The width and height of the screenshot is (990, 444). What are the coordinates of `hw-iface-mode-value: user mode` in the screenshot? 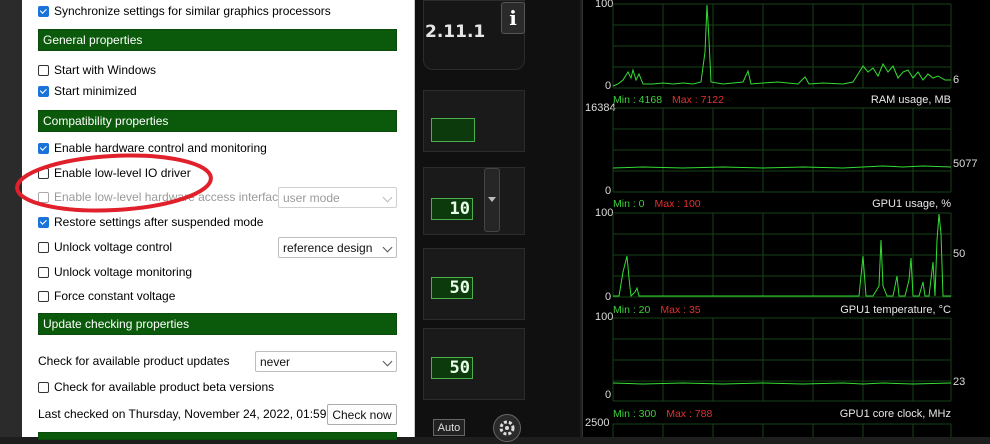 It's located at (311, 197).